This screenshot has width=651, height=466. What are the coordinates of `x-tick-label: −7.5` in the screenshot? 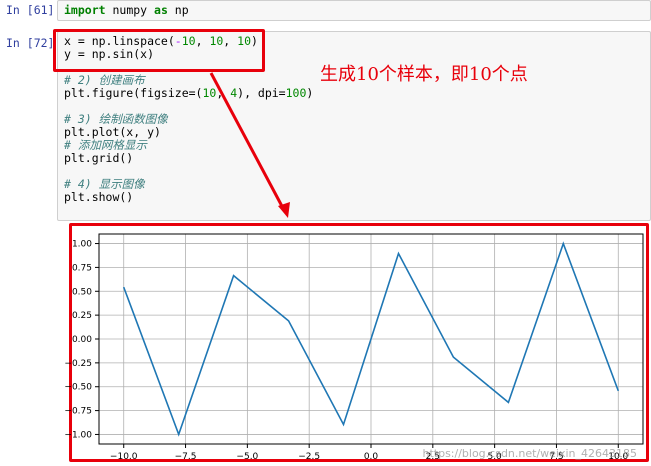 It's located at (186, 457).